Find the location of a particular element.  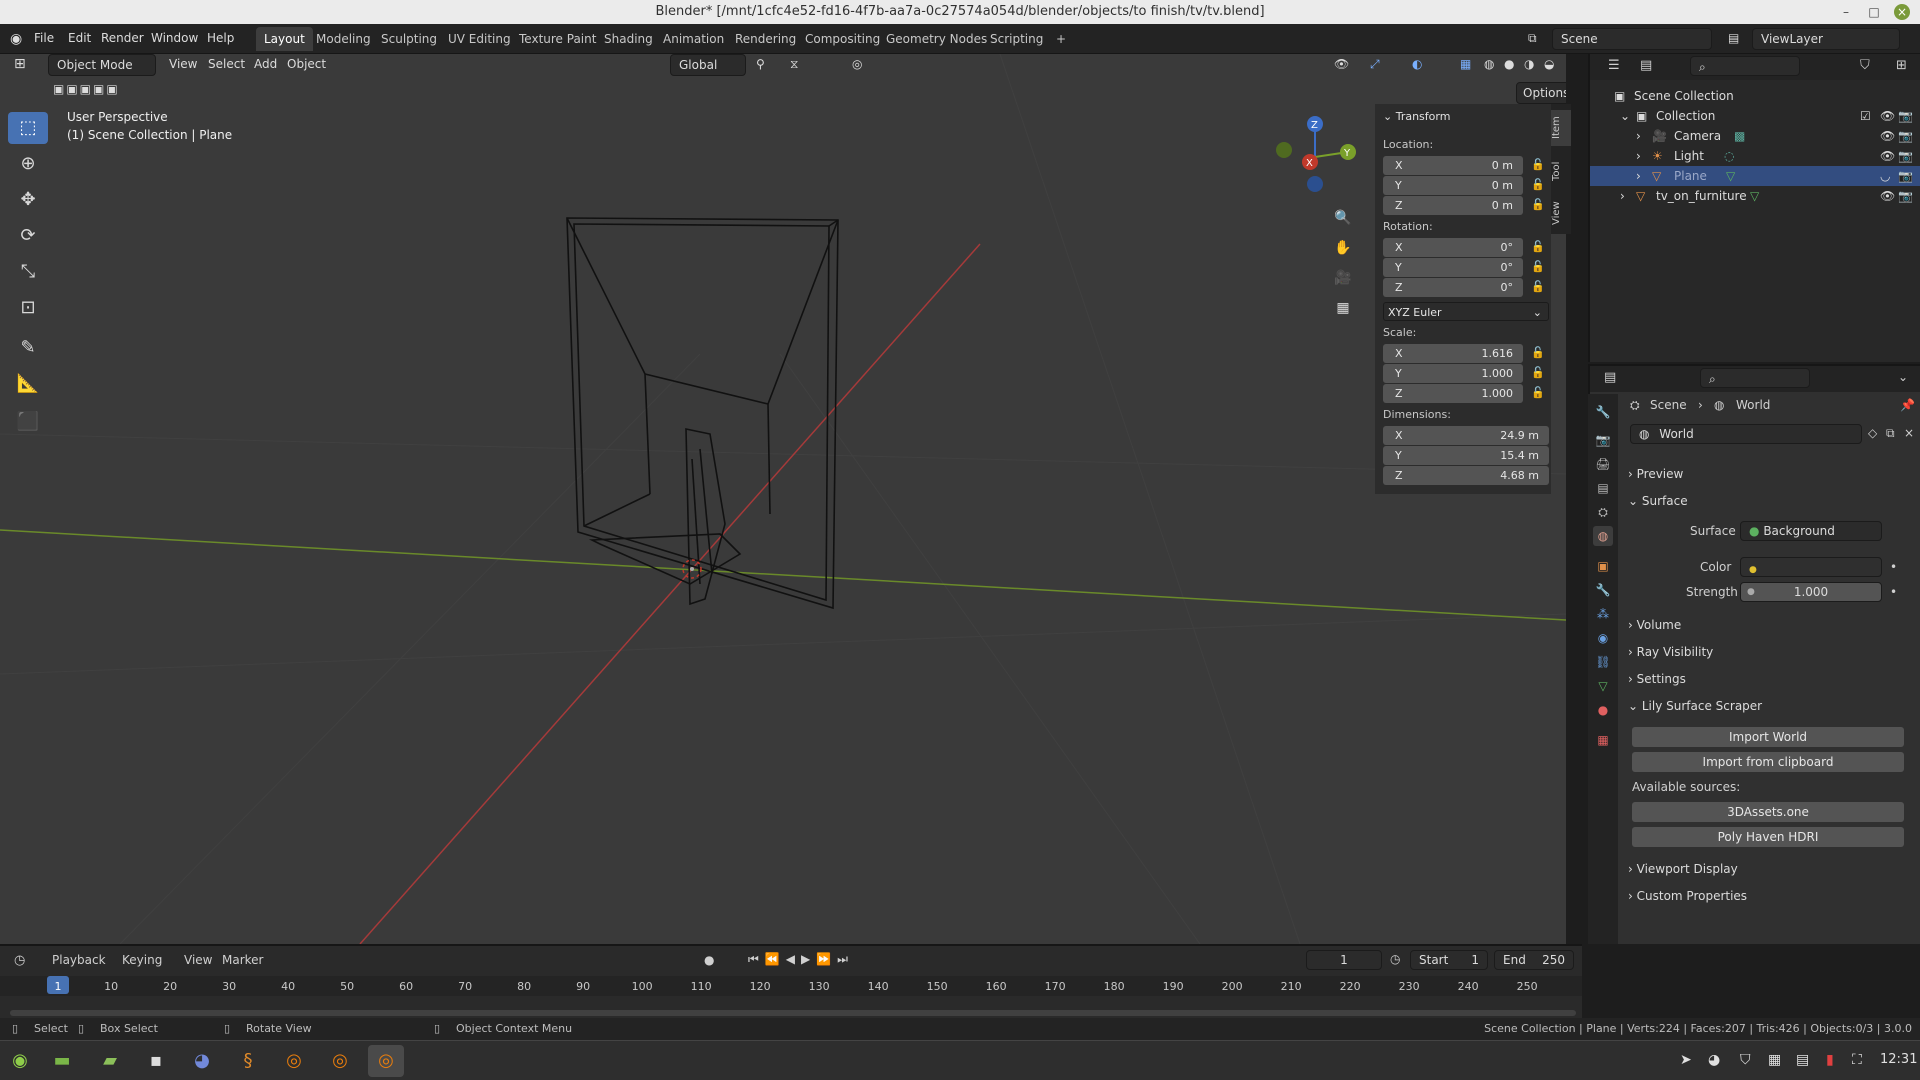

blender-active-app-icon: ◎ is located at coordinates (386, 1061).